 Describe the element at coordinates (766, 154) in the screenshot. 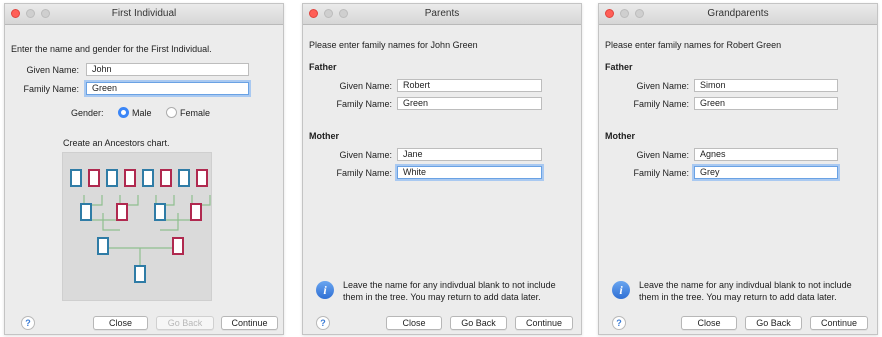

I see `mother-given-name-field: Agnes` at that location.